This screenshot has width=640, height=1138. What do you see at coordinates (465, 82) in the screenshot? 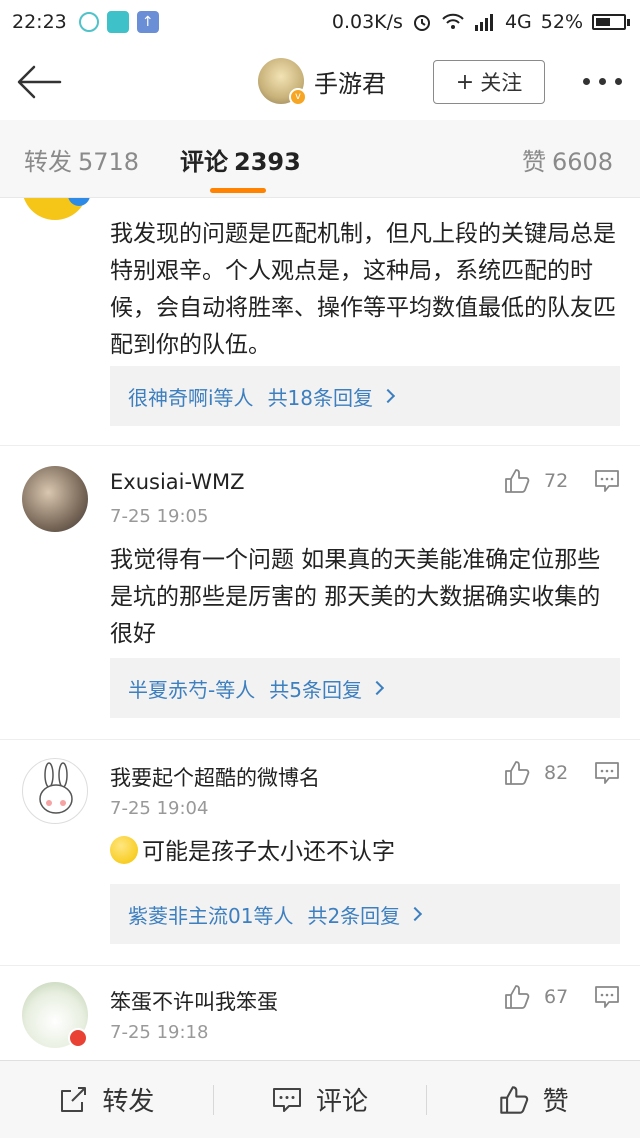
I see `plus-icon: +` at bounding box center [465, 82].